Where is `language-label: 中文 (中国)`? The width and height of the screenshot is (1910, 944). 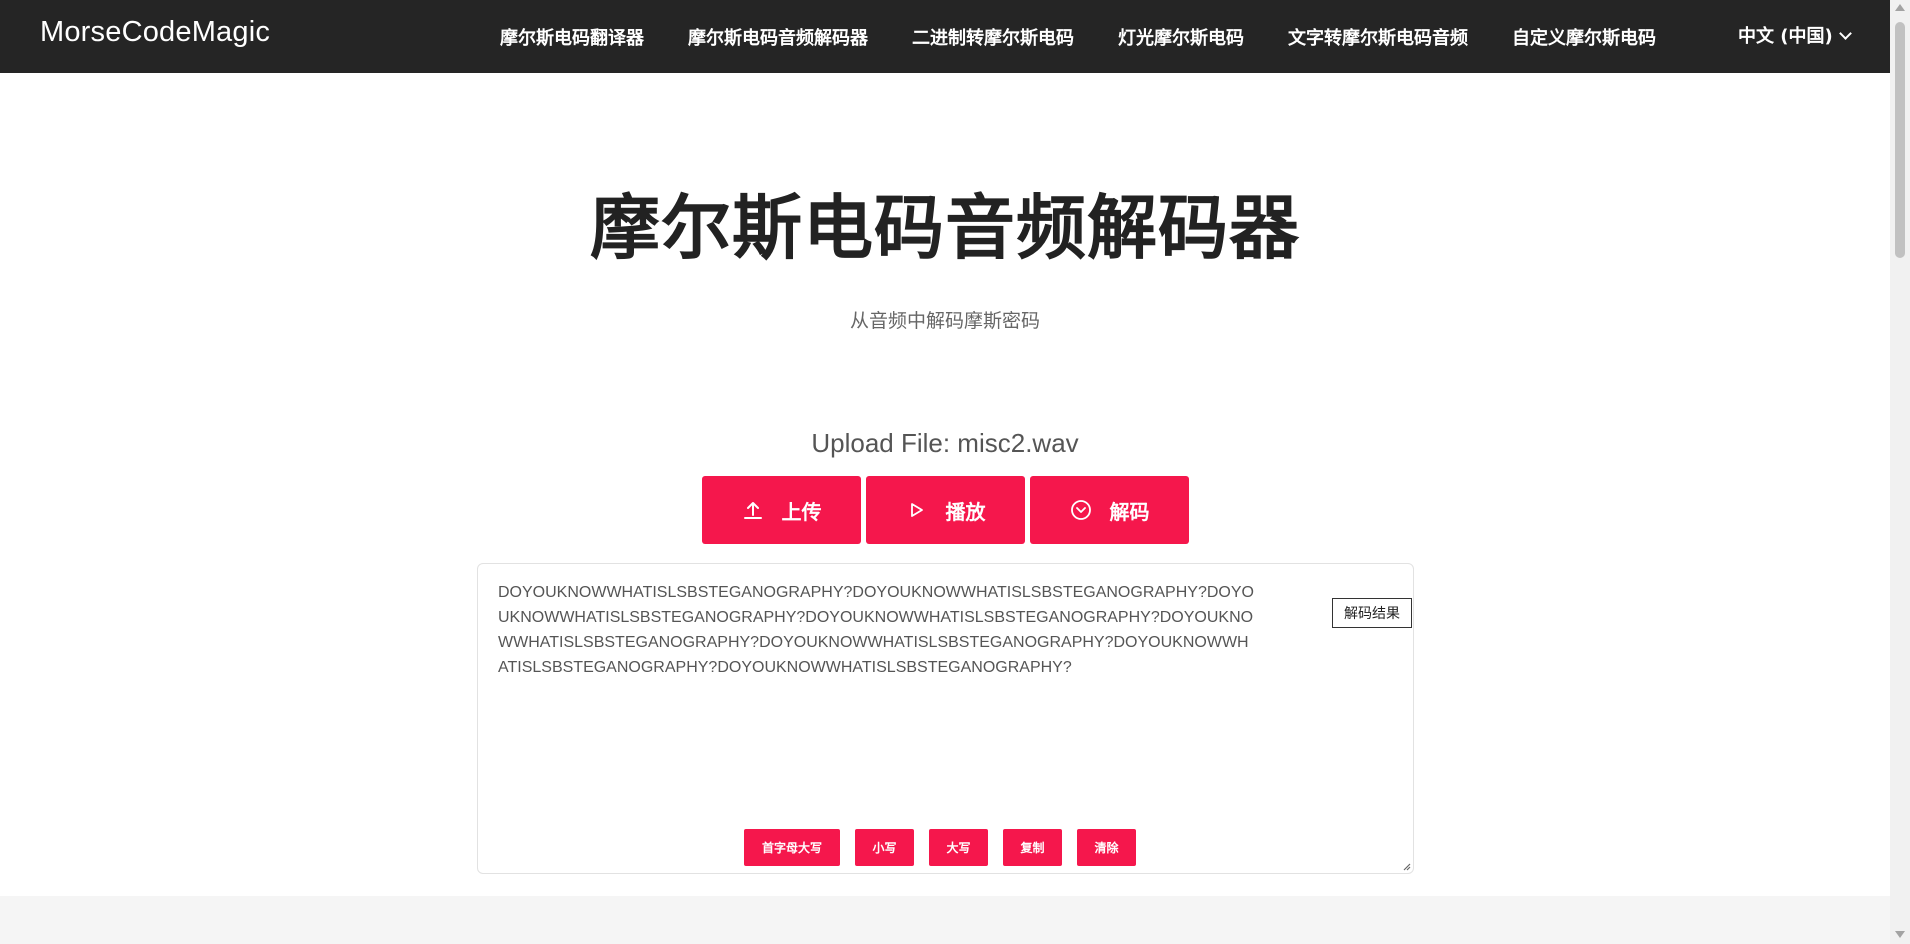 language-label: 中文 (中国) is located at coordinates (1785, 36).